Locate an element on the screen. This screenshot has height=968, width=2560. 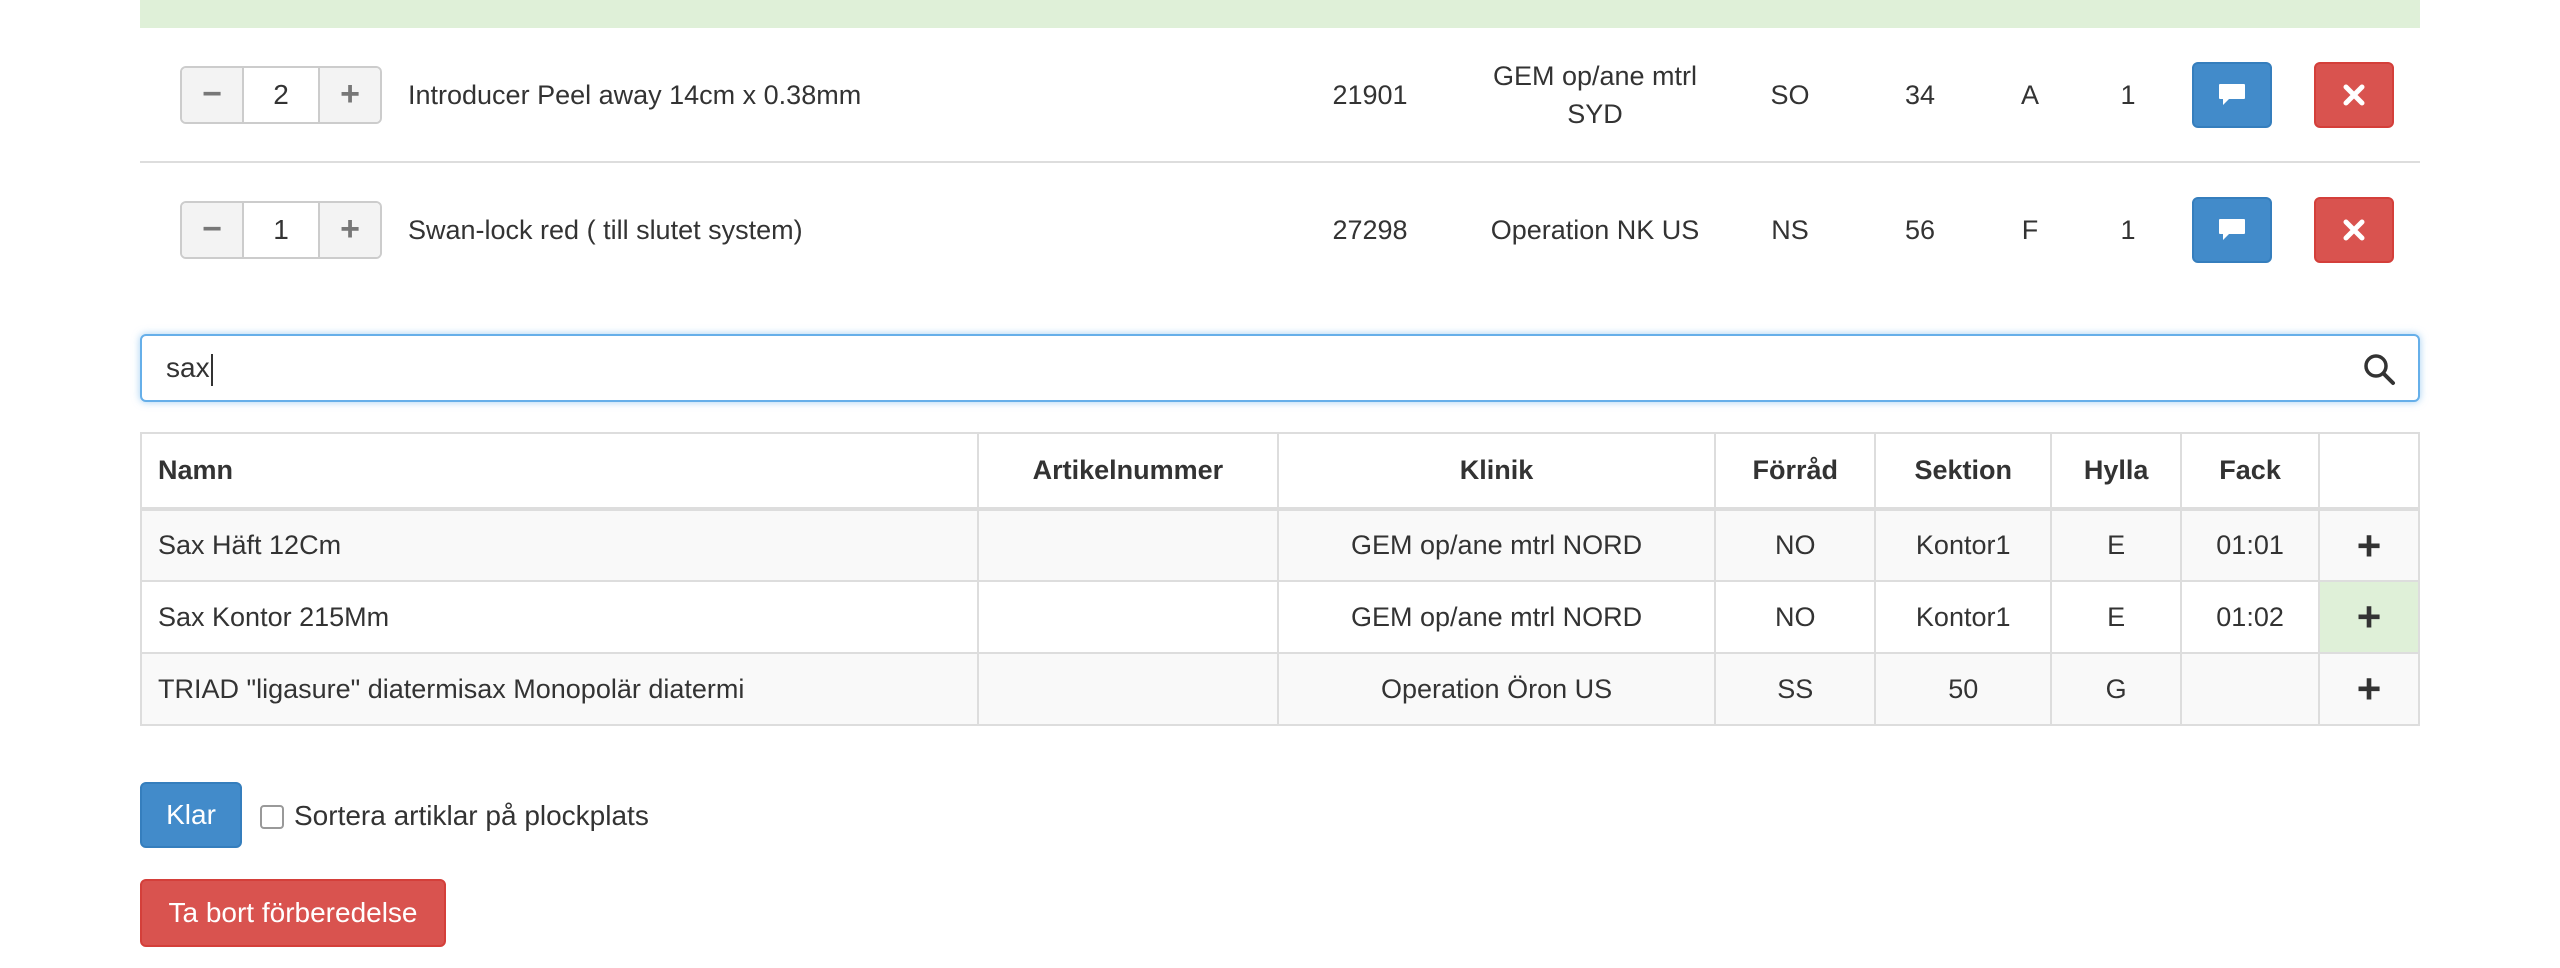
column-header-shelf: Hylla is located at coordinates (2116, 471).